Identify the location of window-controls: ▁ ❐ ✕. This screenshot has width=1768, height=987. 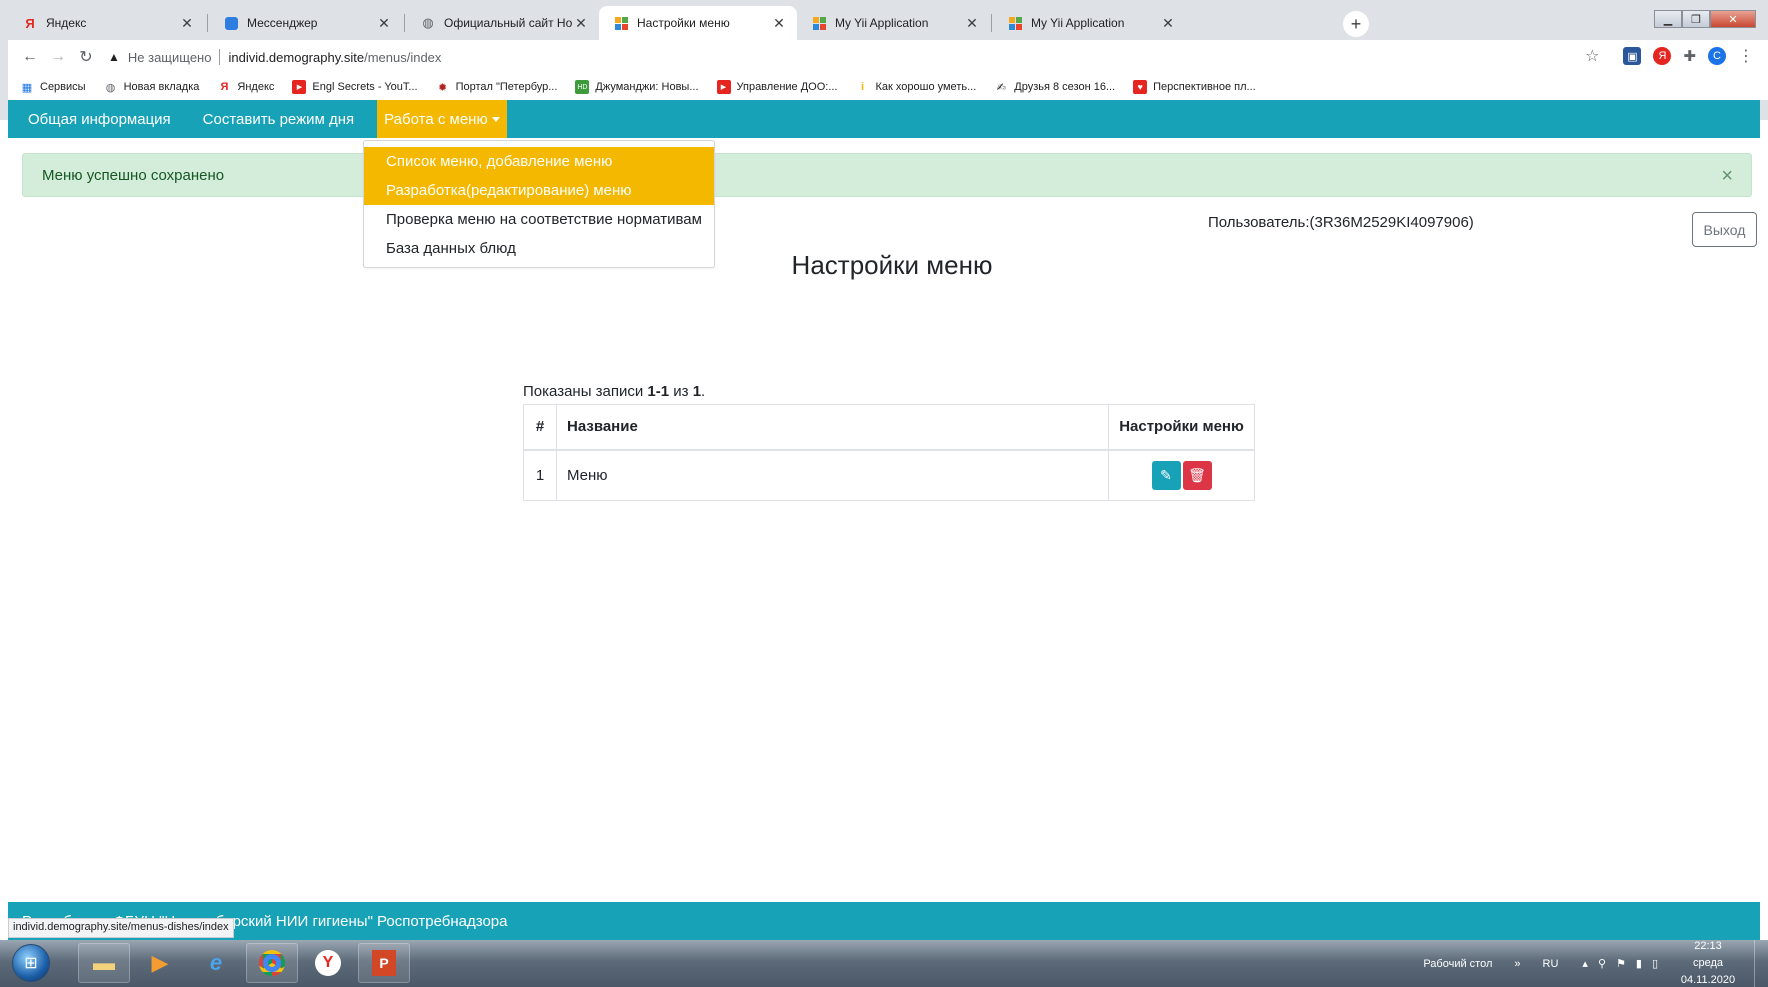
(1705, 19).